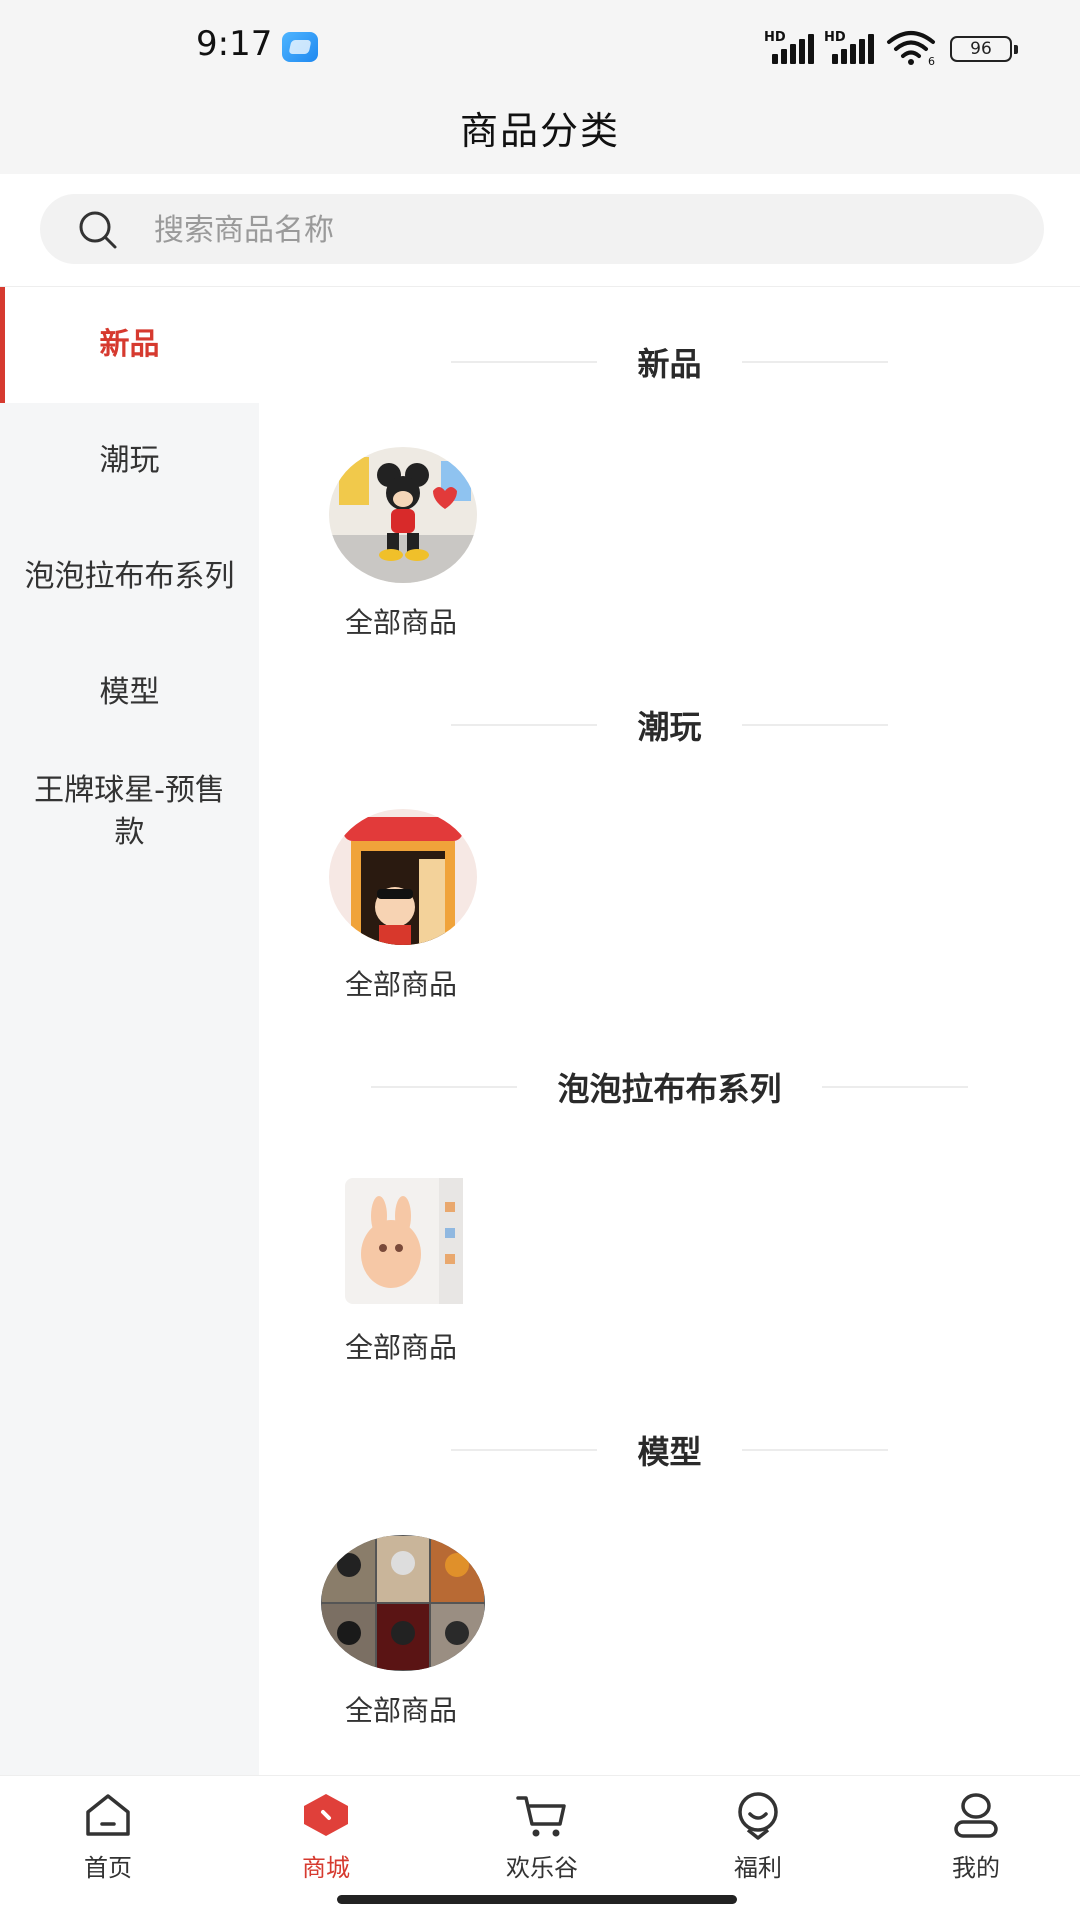 The height and width of the screenshot is (1921, 1080). What do you see at coordinates (539, 131) in the screenshot?
I see `page-title: 商品分类` at bounding box center [539, 131].